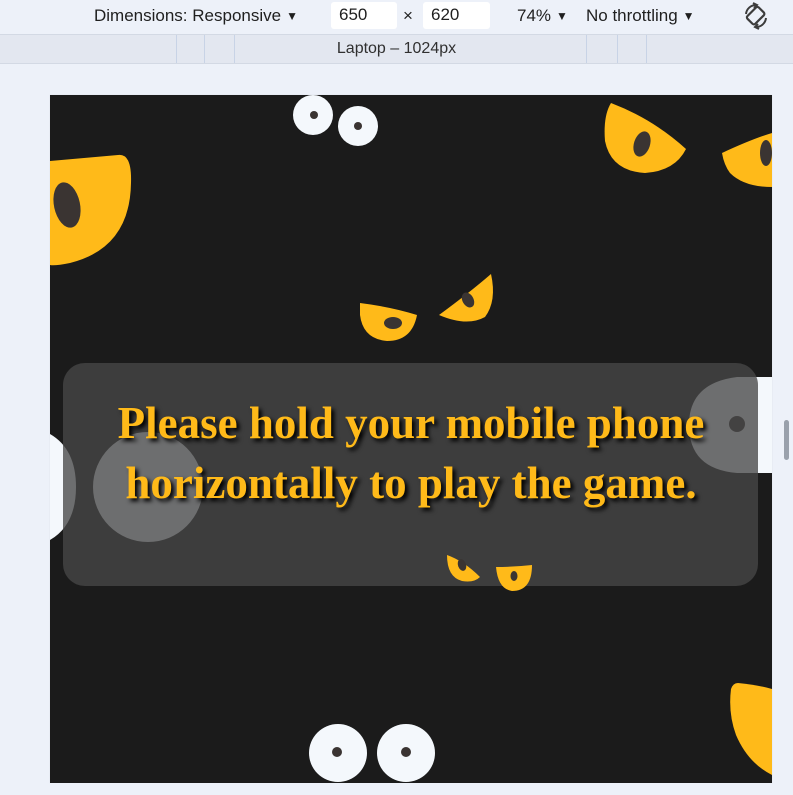 Image resolution: width=793 pixels, height=795 pixels. What do you see at coordinates (372, 753) in the screenshot?
I see `white-eyes-bottom` at bounding box center [372, 753].